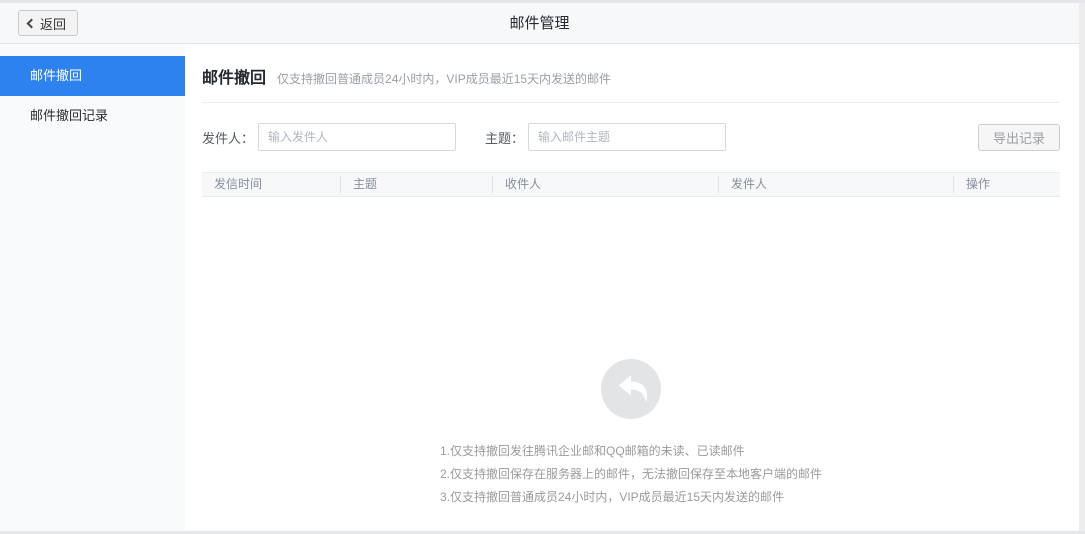 Image resolution: width=1085 pixels, height=534 pixels. Describe the element at coordinates (1018, 137) in the screenshot. I see `export-records-button: 导出记录` at that location.